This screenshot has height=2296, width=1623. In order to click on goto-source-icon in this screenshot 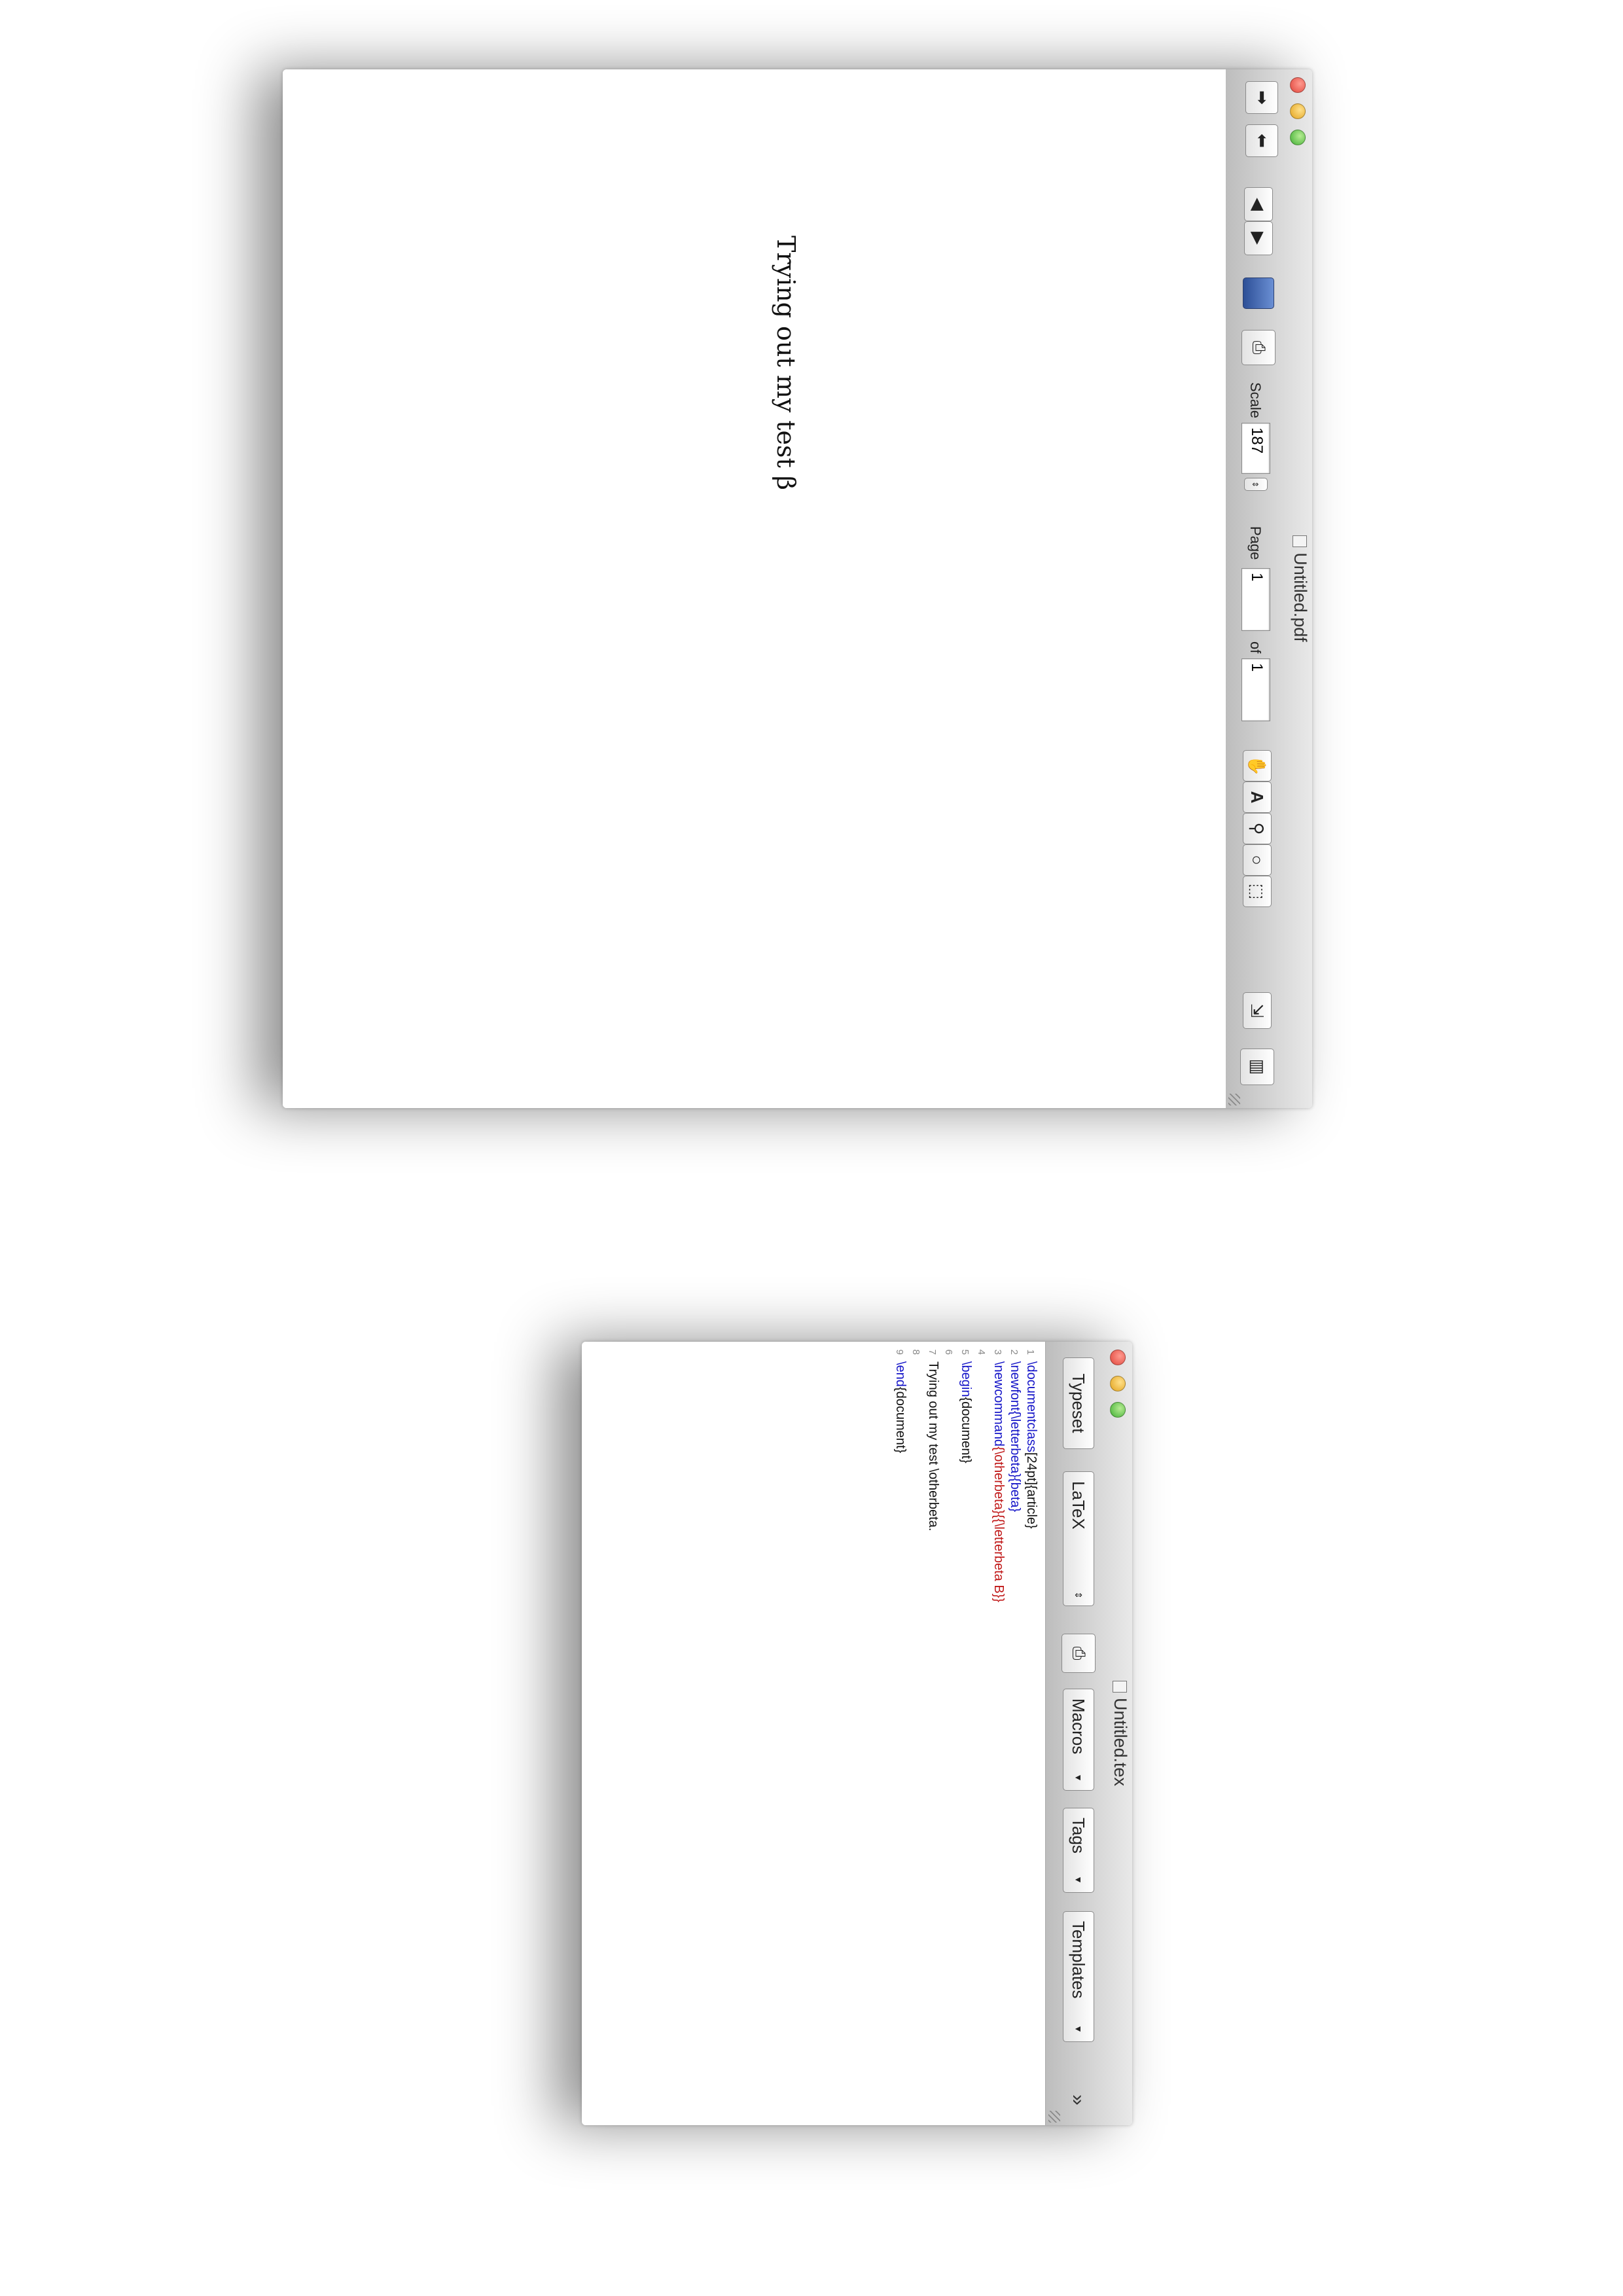, I will do `click(1258, 293)`.